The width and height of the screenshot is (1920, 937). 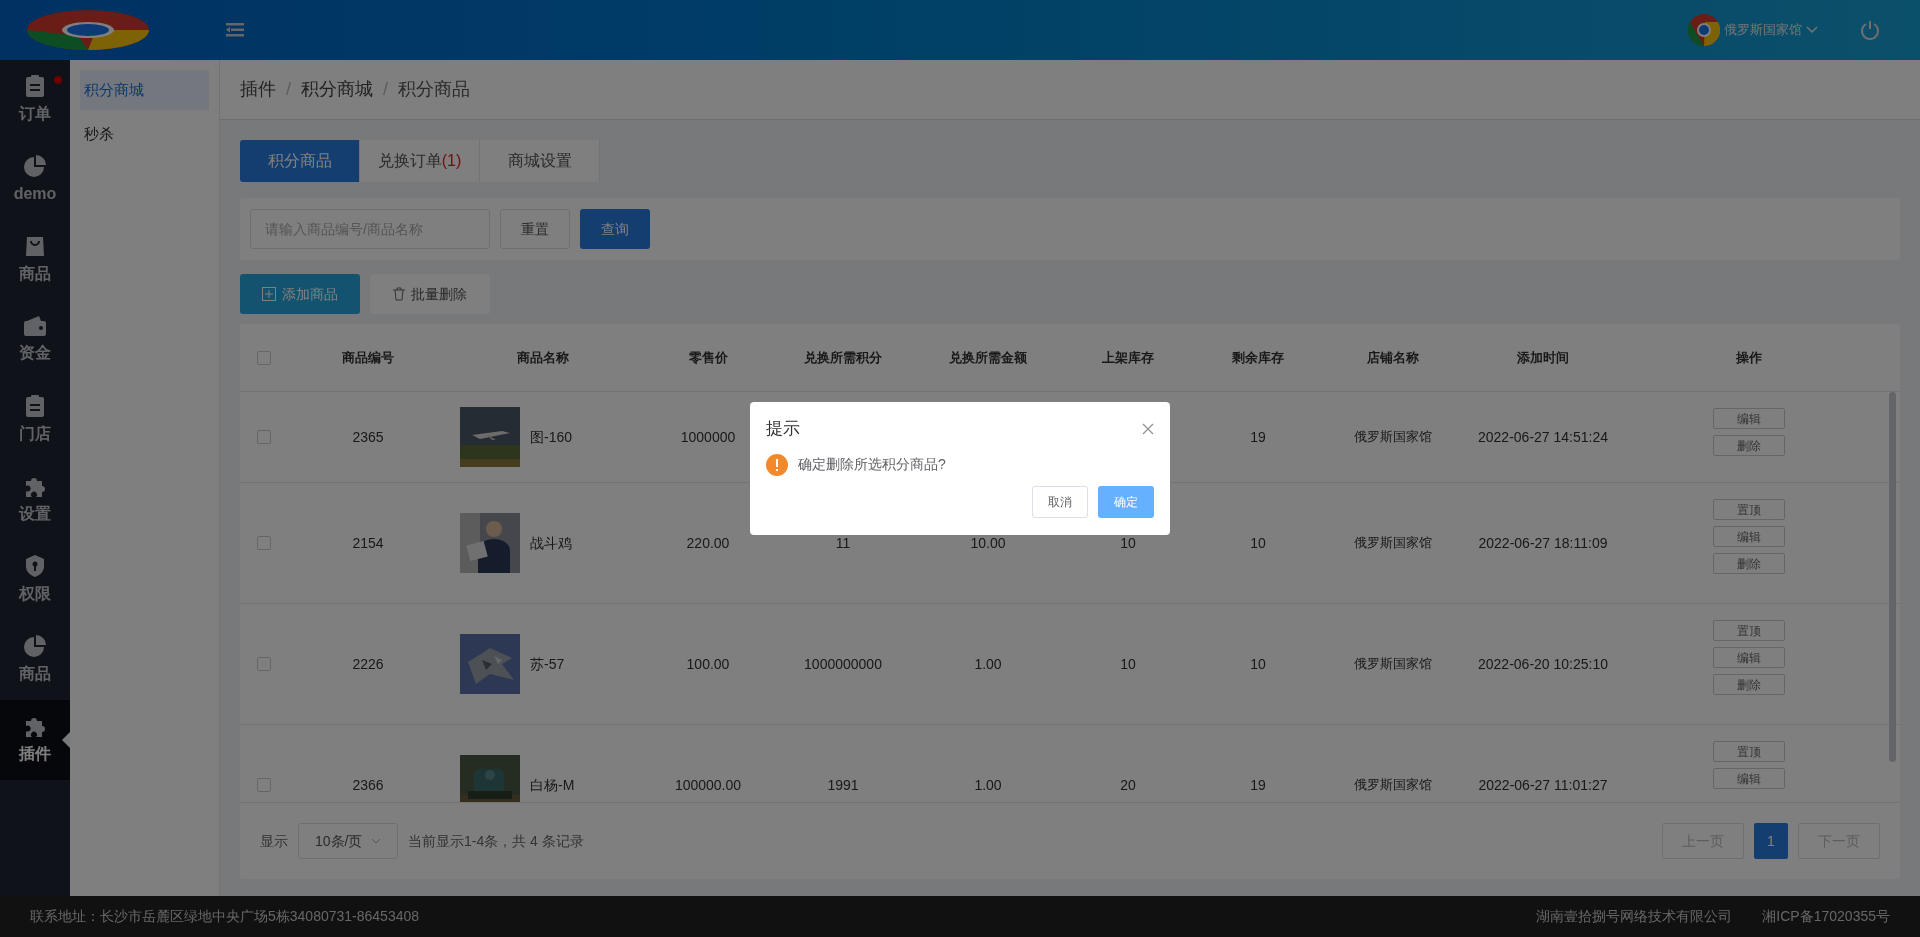 I want to click on batch-delete-button: 批量删除, so click(x=430, y=294).